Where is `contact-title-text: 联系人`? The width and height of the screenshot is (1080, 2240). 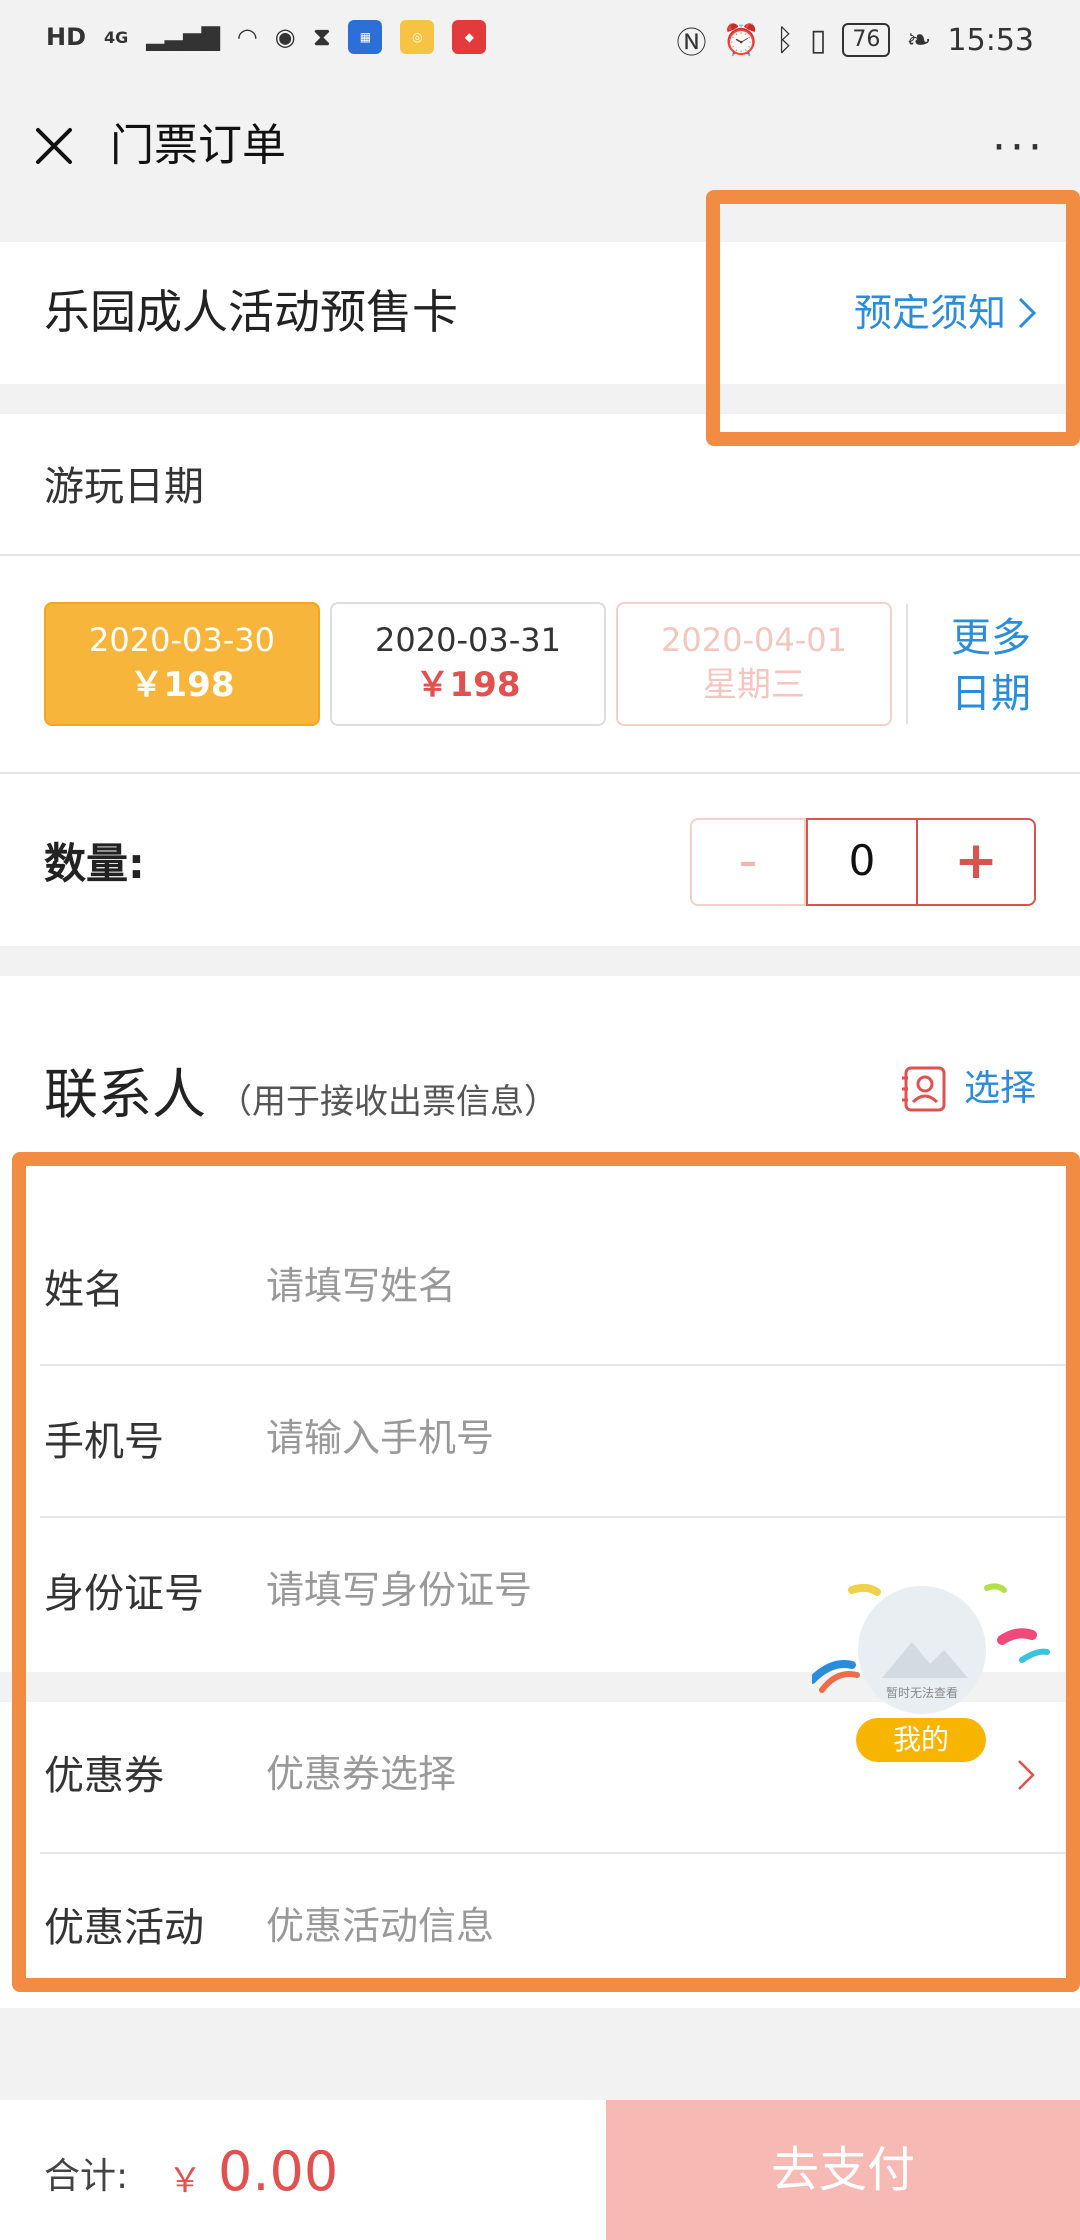
contact-title-text: 联系人 is located at coordinates (125, 1094).